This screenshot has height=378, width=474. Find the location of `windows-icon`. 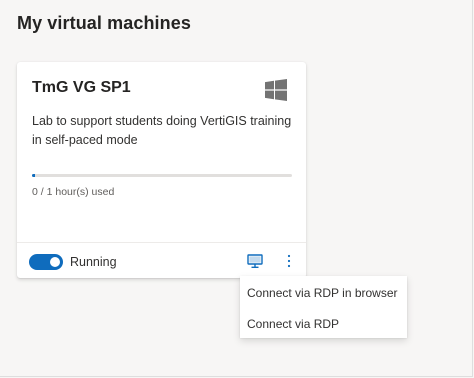

windows-icon is located at coordinates (276, 90).